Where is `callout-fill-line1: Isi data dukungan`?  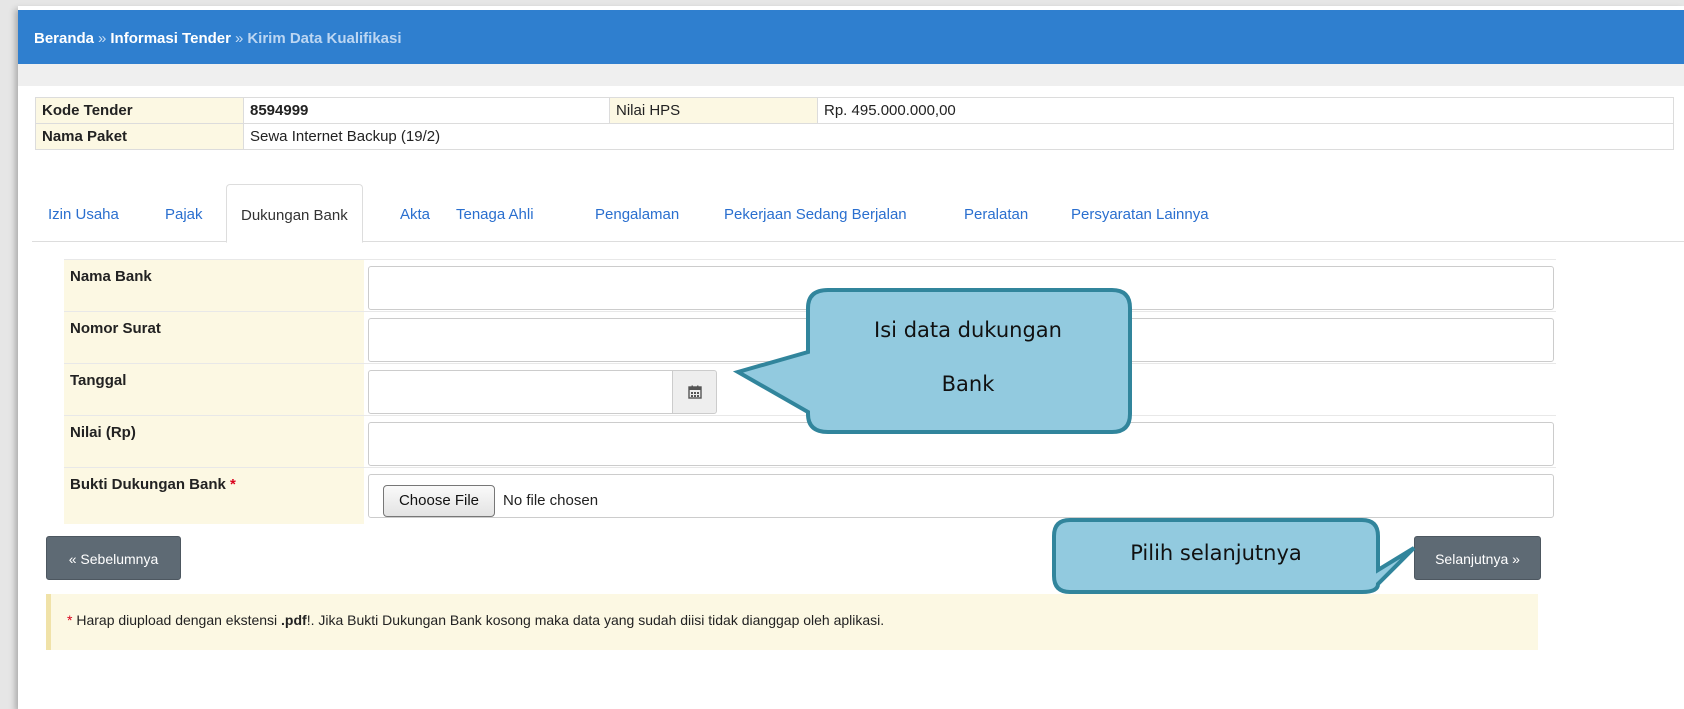 callout-fill-line1: Isi data dukungan is located at coordinates (968, 330).